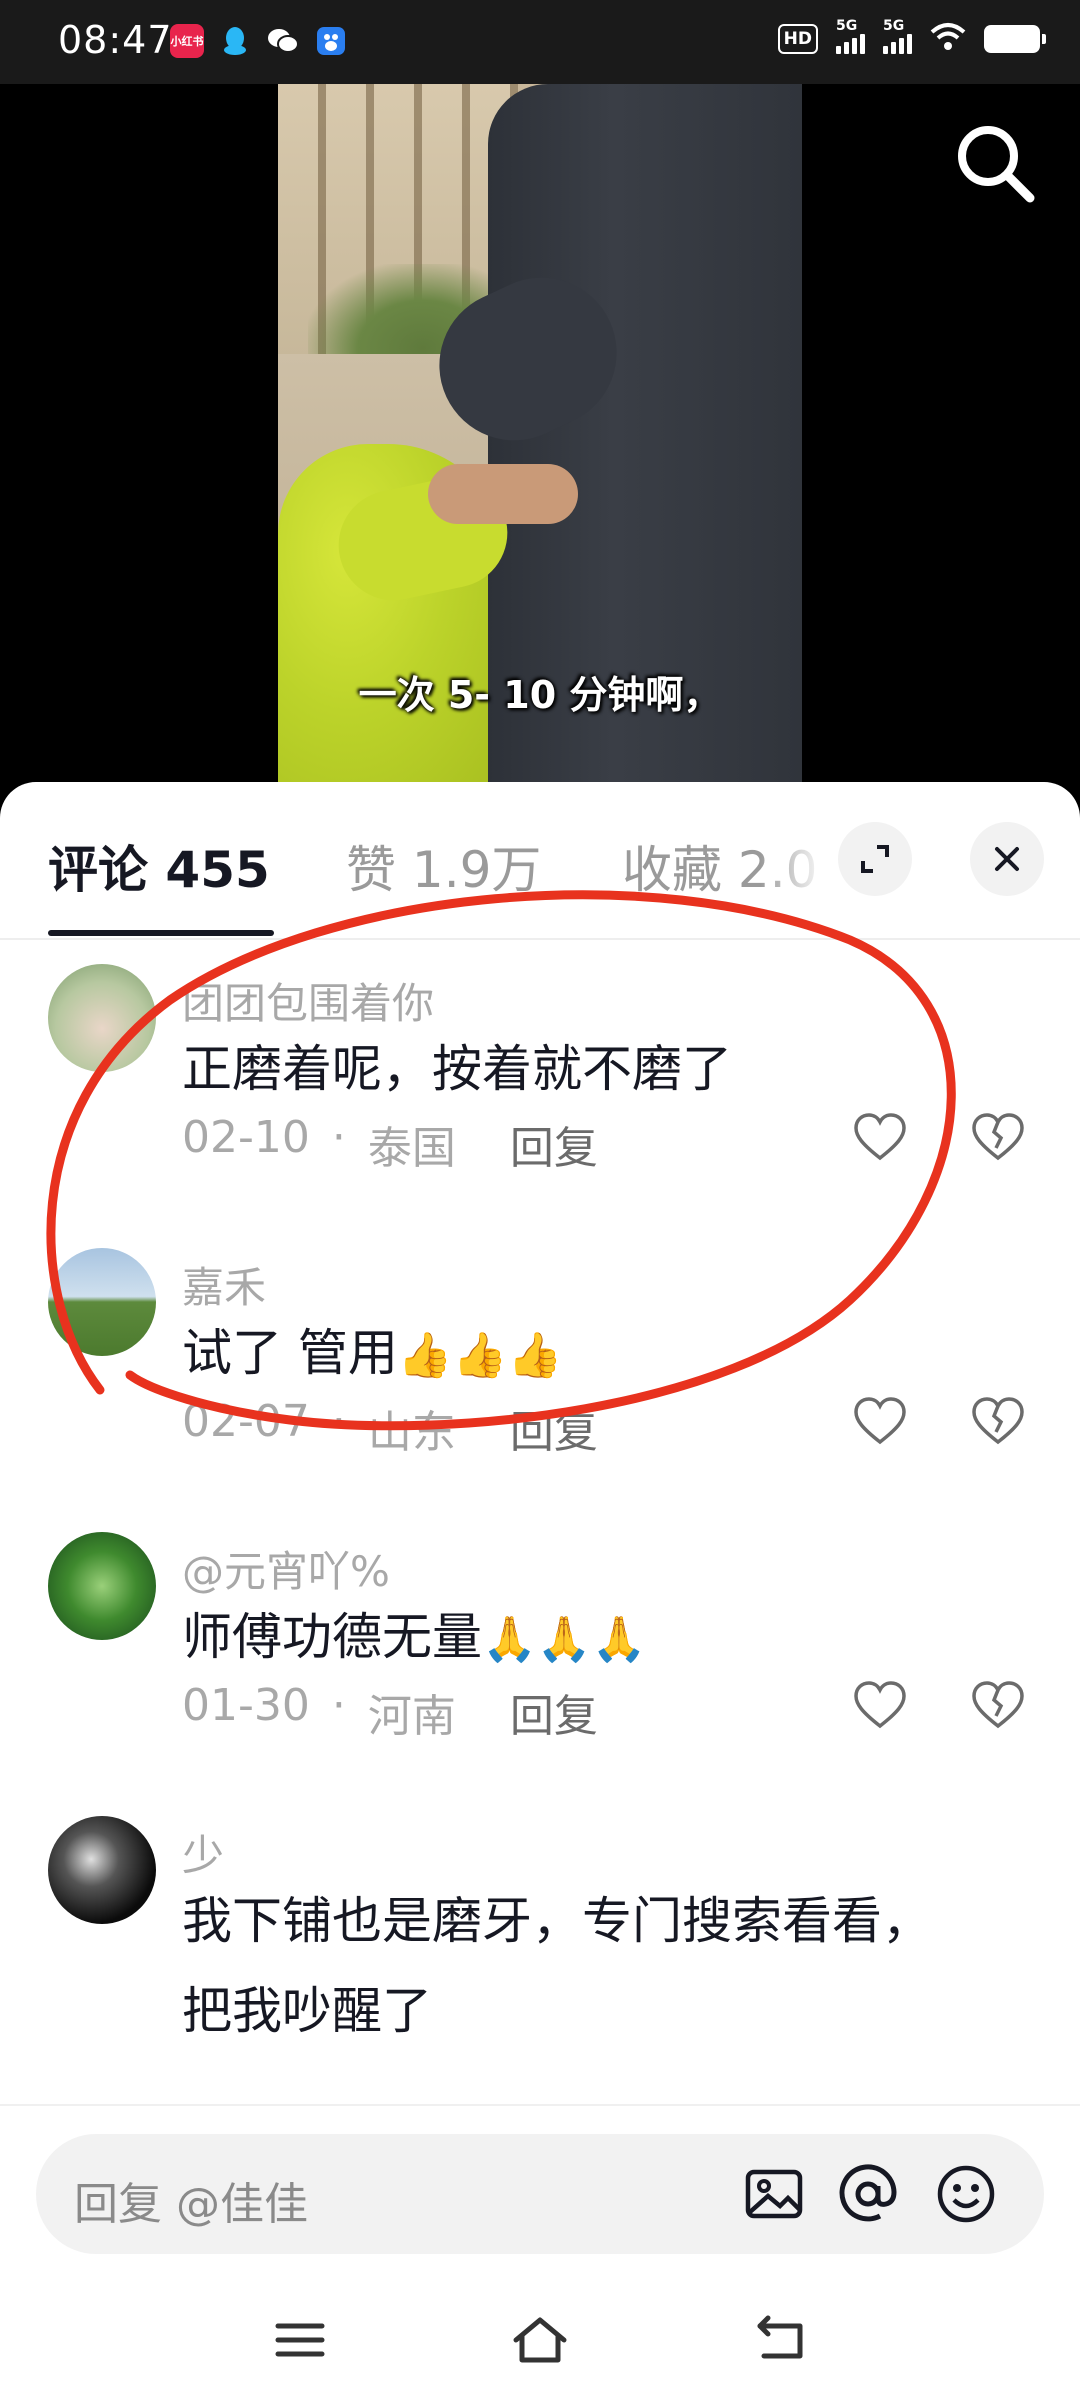 The height and width of the screenshot is (2400, 1080). What do you see at coordinates (414, 1637) in the screenshot?
I see `comment-text: 师傅功德无量🙏🙏🙏` at bounding box center [414, 1637].